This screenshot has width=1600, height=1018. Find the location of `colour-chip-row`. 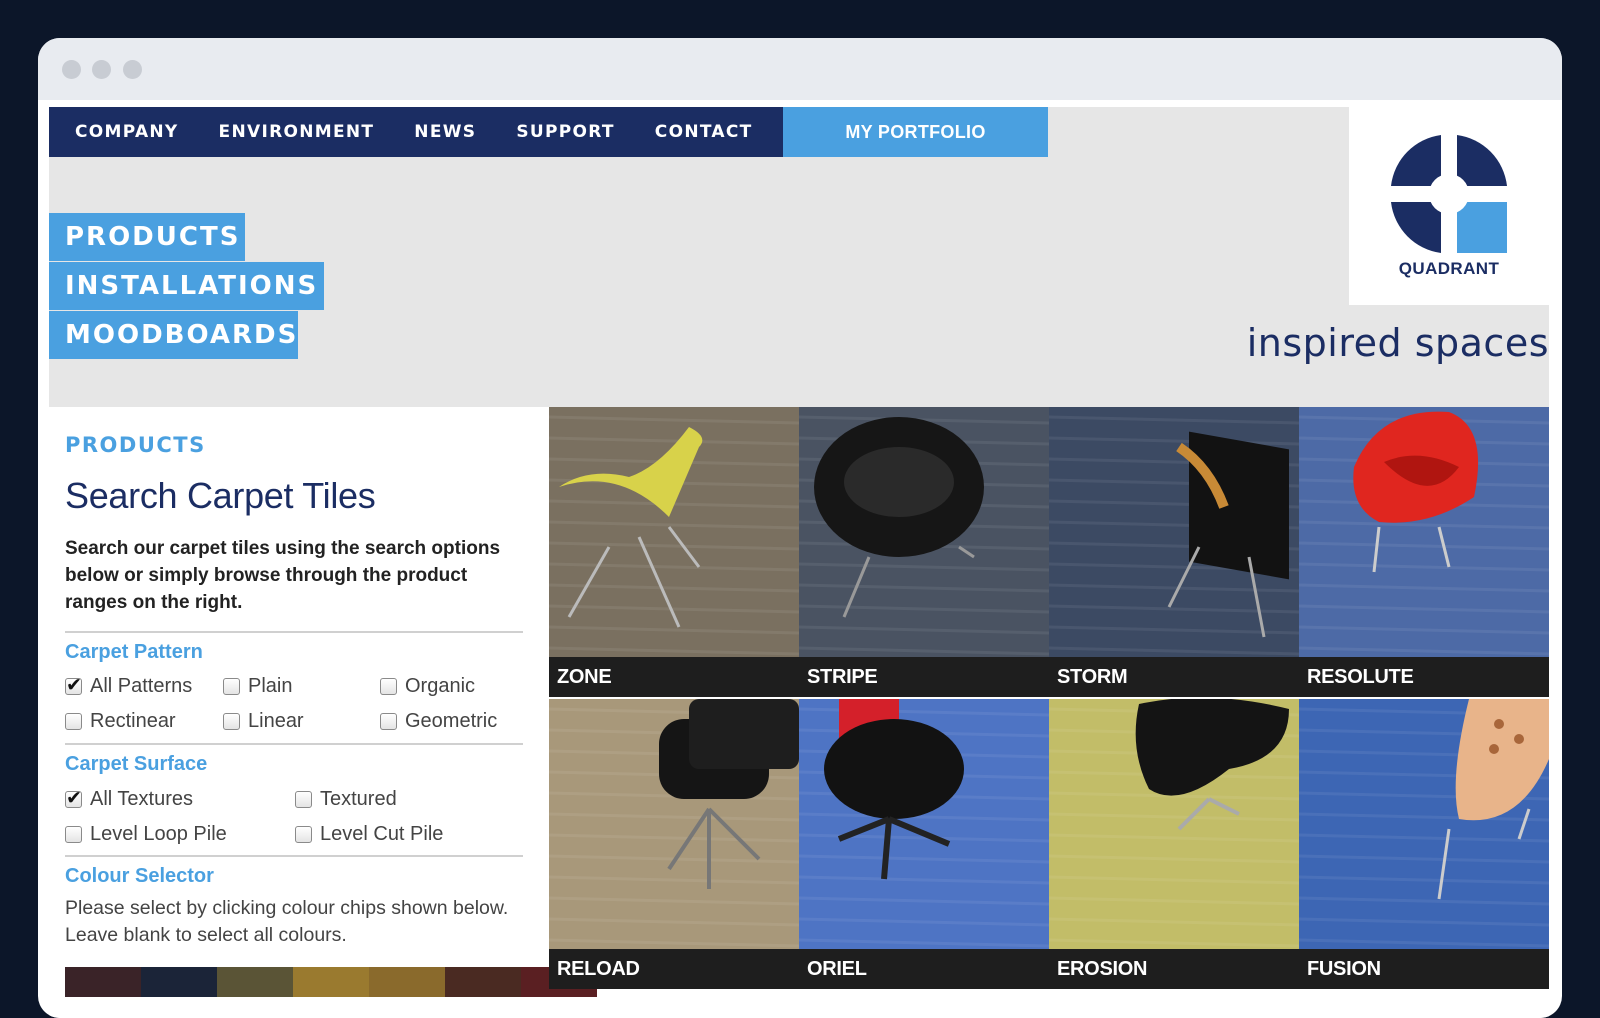

colour-chip-row is located at coordinates (331, 982).